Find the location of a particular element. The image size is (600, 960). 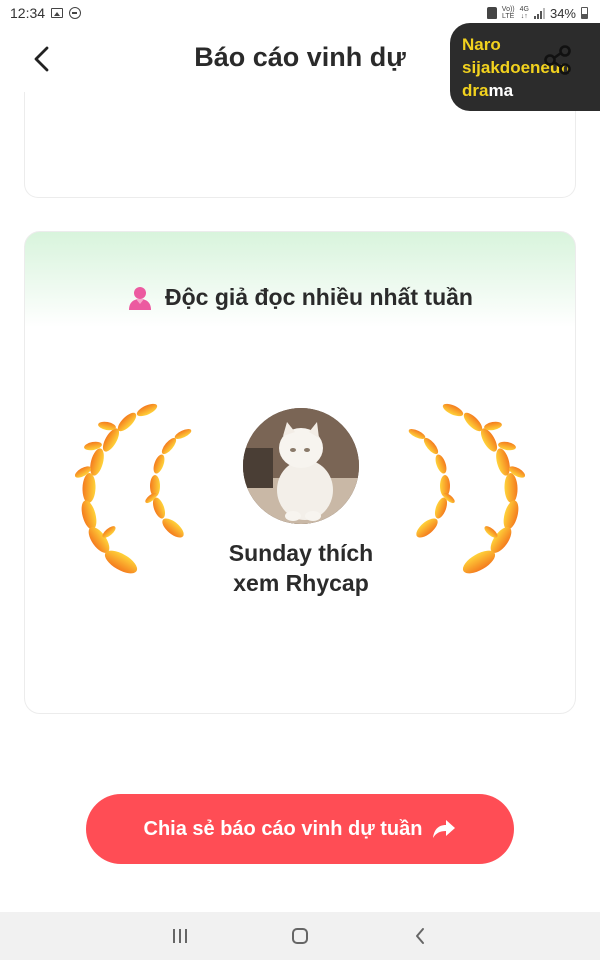

reader-icon is located at coordinates (140, 298).